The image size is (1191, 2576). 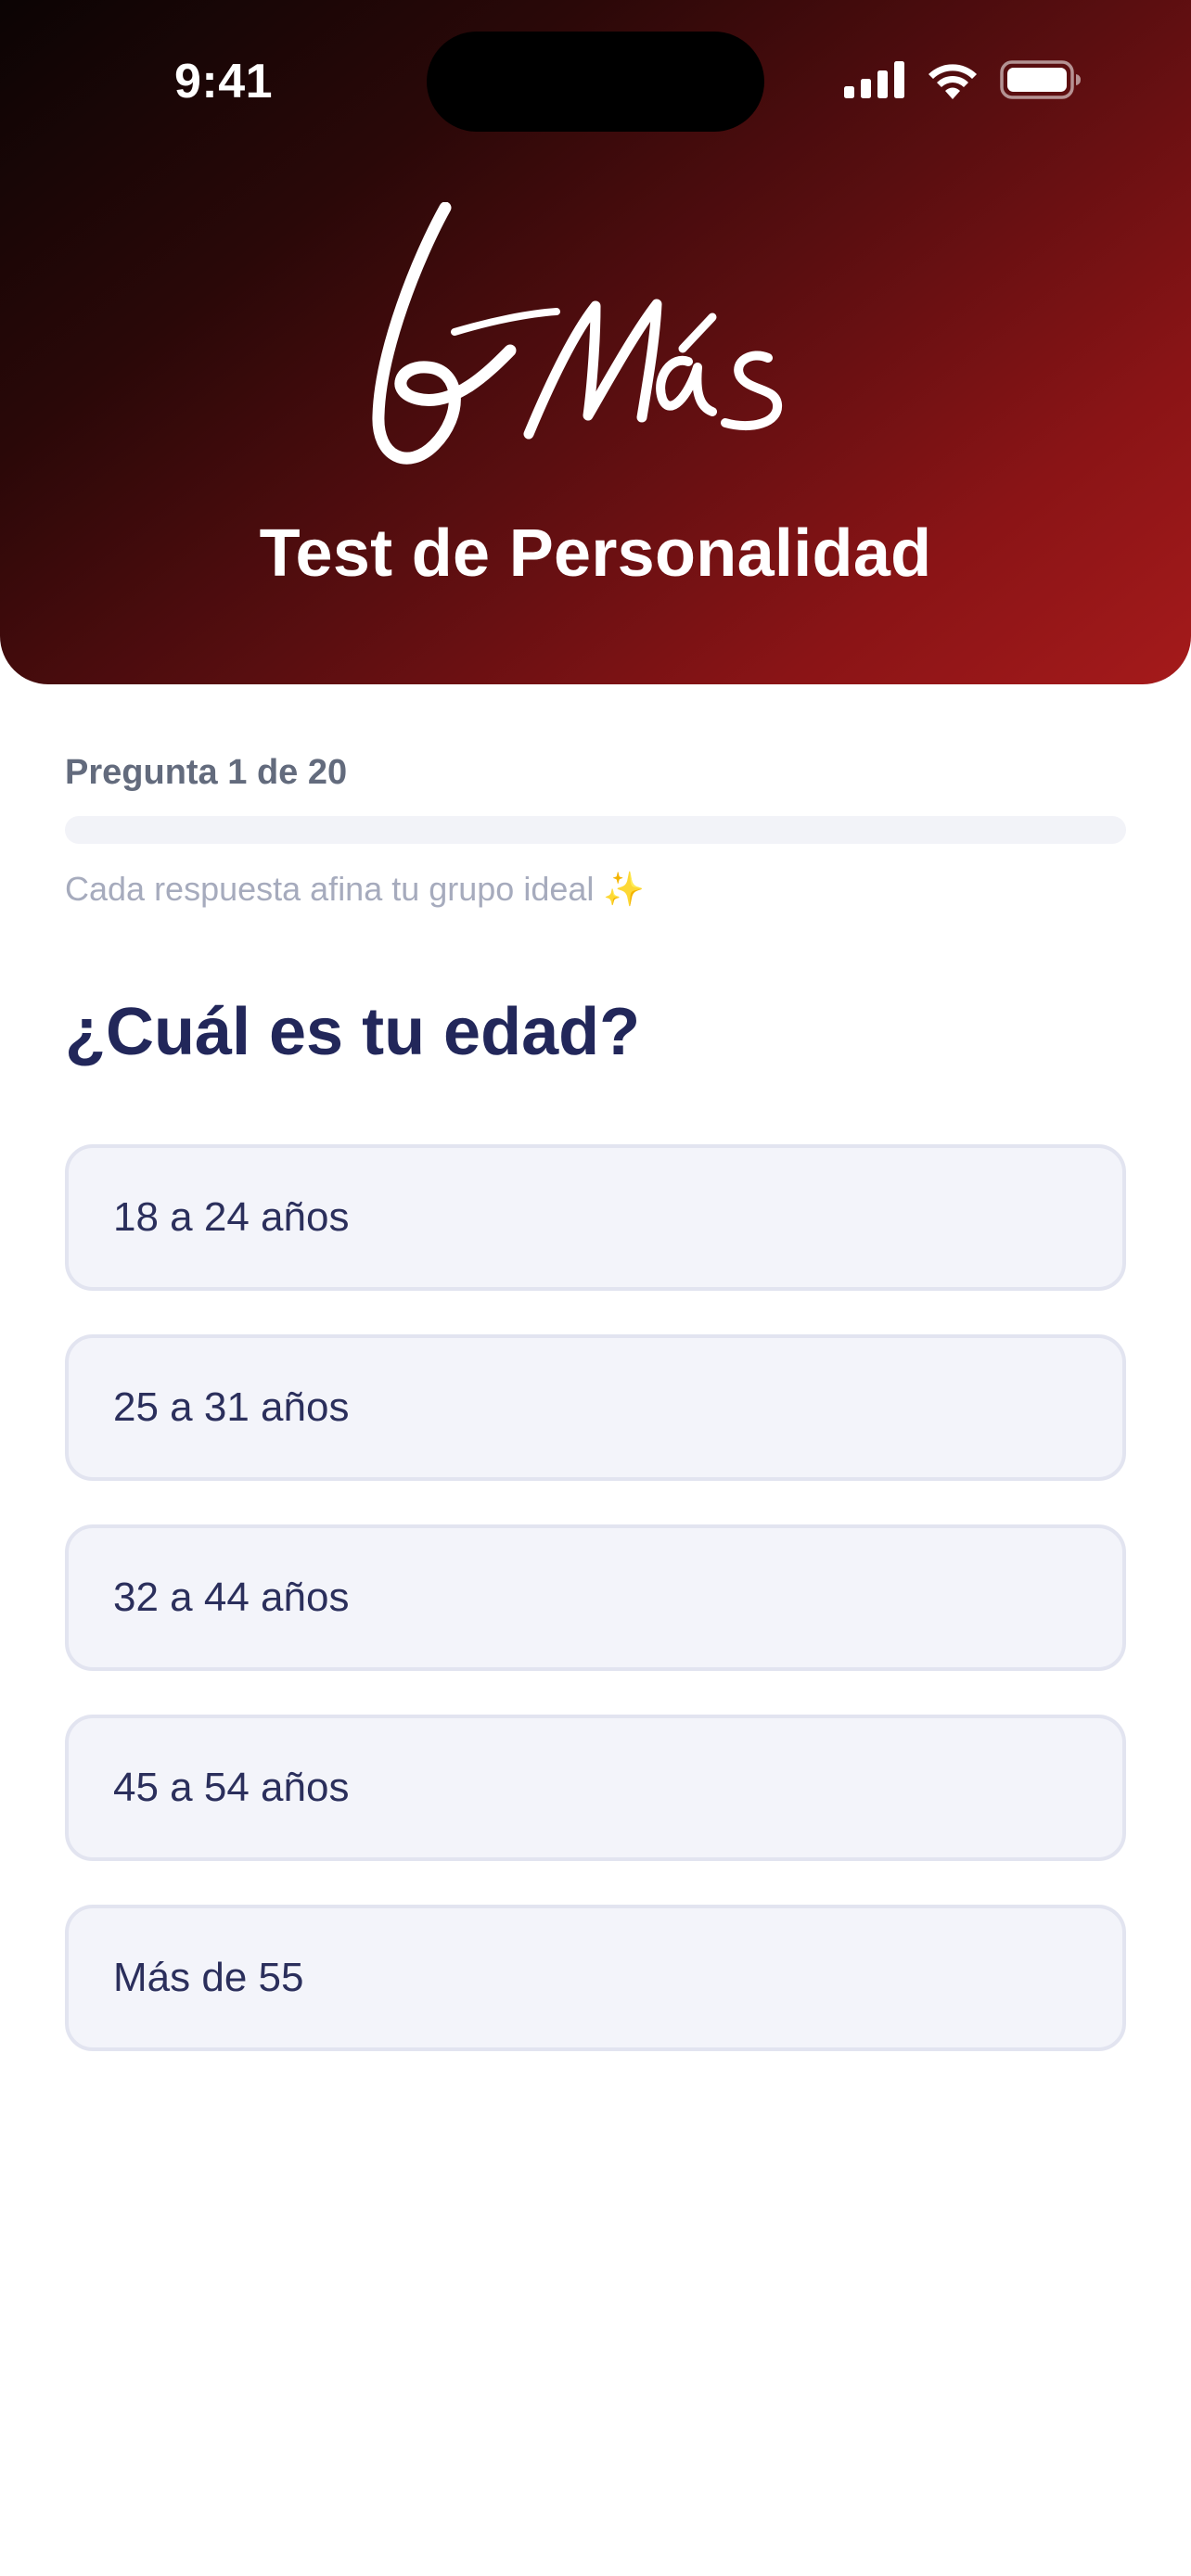 What do you see at coordinates (595, 1407) in the screenshot?
I see `answer-option: 25 a 31 años` at bounding box center [595, 1407].